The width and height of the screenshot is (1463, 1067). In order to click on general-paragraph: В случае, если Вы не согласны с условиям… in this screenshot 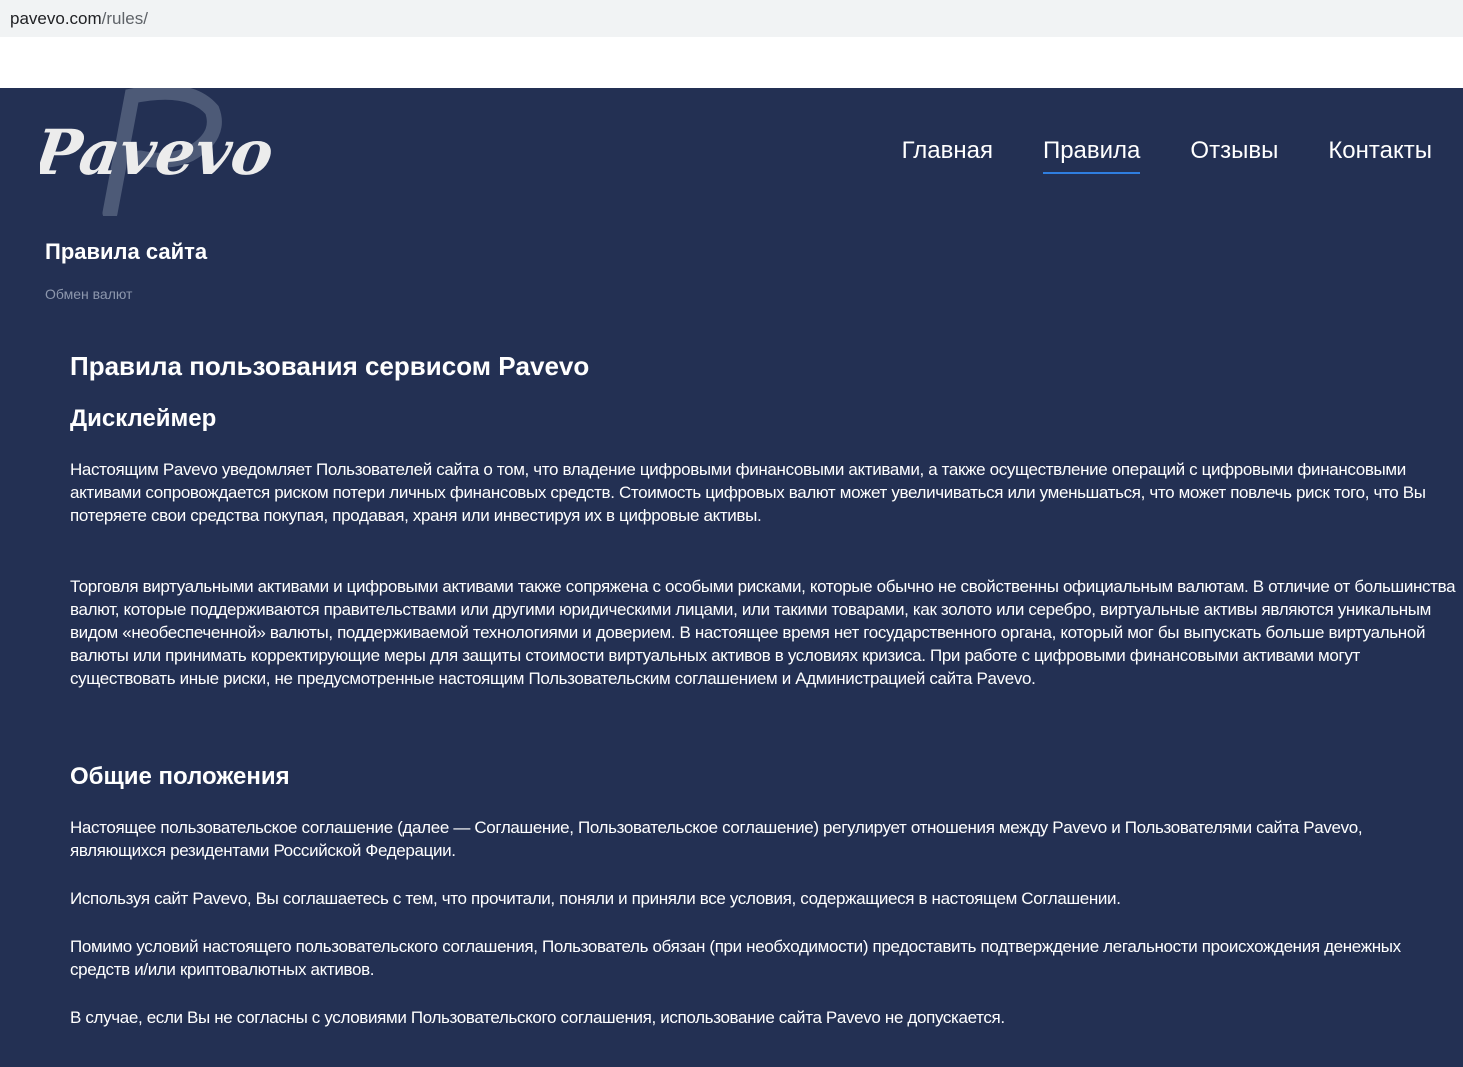, I will do `click(537, 1017)`.